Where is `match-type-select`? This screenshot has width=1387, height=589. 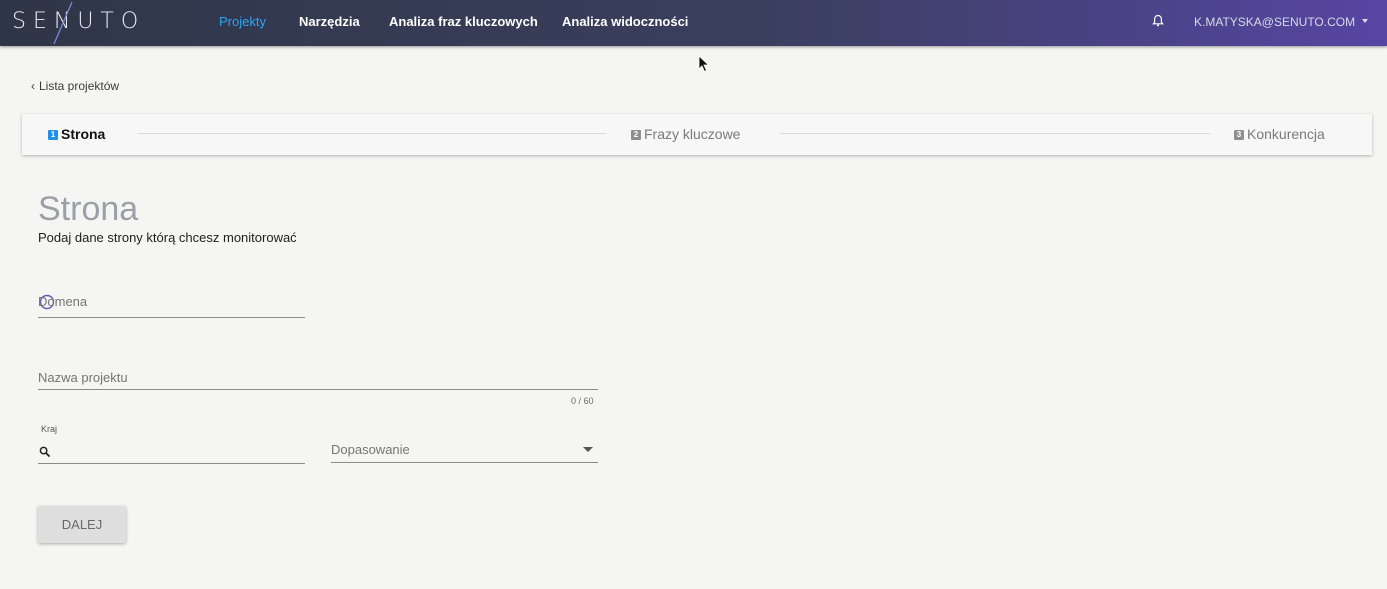
match-type-select is located at coordinates (464, 450).